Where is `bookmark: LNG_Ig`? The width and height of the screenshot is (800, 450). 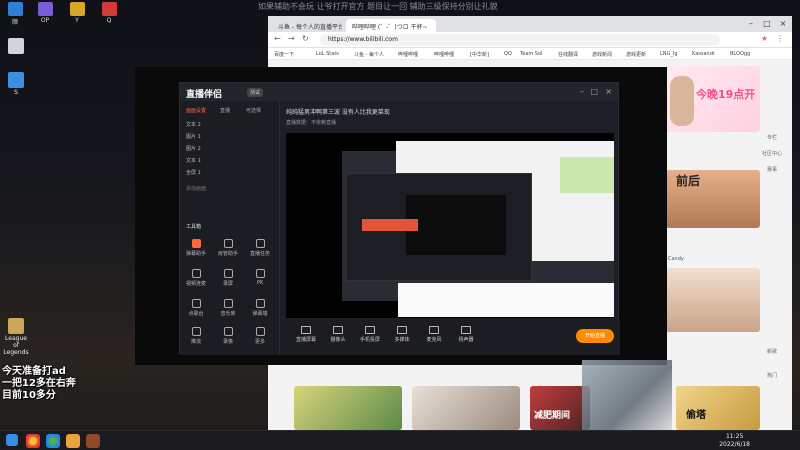
bookmark: LNG_Ig is located at coordinates (669, 54).